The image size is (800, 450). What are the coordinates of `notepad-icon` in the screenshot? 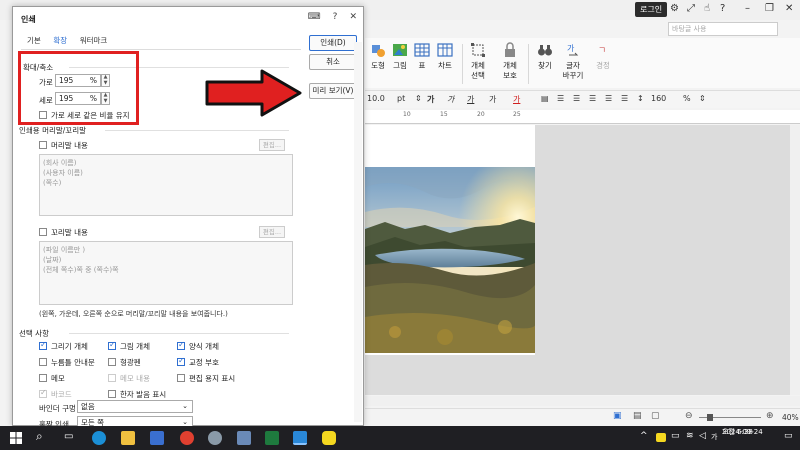 It's located at (244, 438).